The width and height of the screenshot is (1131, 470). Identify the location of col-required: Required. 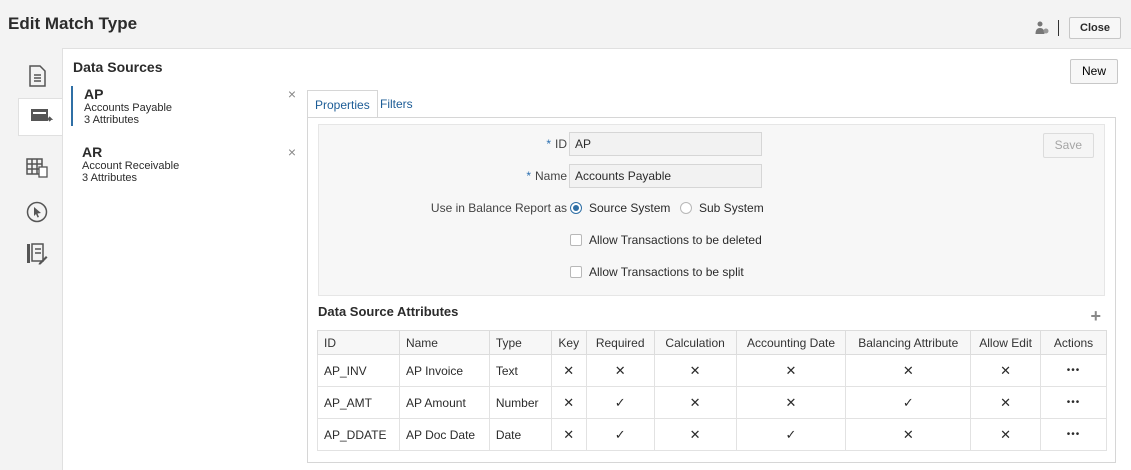
(620, 342).